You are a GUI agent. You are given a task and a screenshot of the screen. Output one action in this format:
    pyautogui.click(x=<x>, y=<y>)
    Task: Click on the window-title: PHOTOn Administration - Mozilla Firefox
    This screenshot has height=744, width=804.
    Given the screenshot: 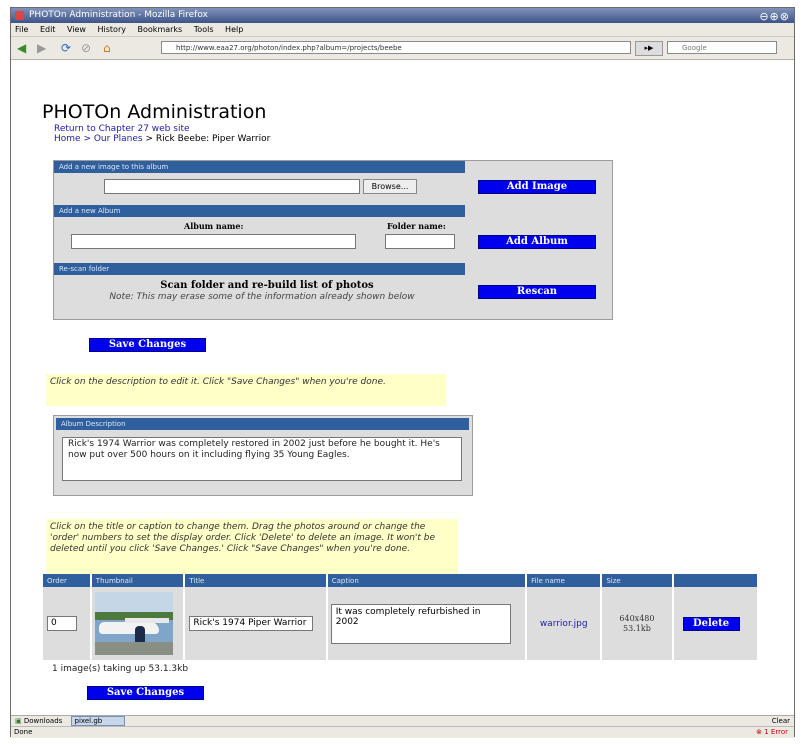 What is the action you would take?
    pyautogui.click(x=118, y=15)
    